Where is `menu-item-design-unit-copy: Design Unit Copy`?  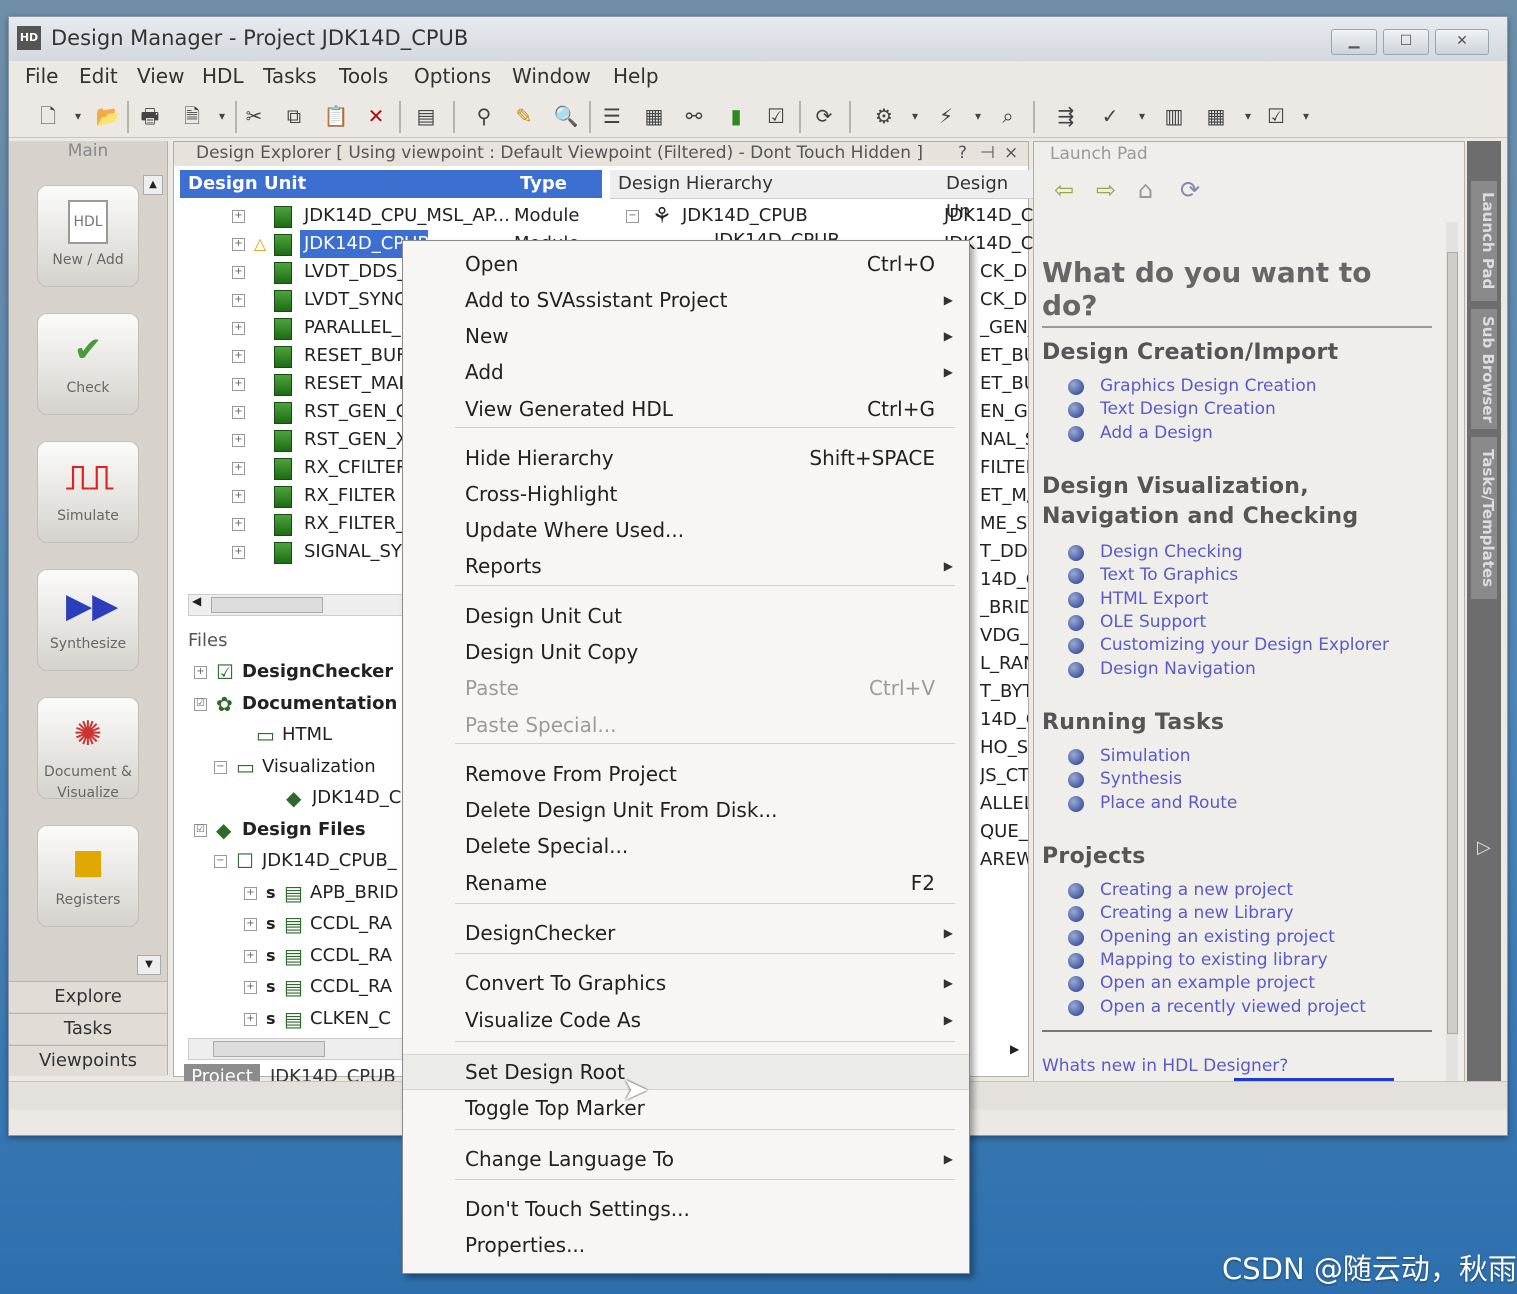 menu-item-design-unit-copy: Design Unit Copy is located at coordinates (686, 652).